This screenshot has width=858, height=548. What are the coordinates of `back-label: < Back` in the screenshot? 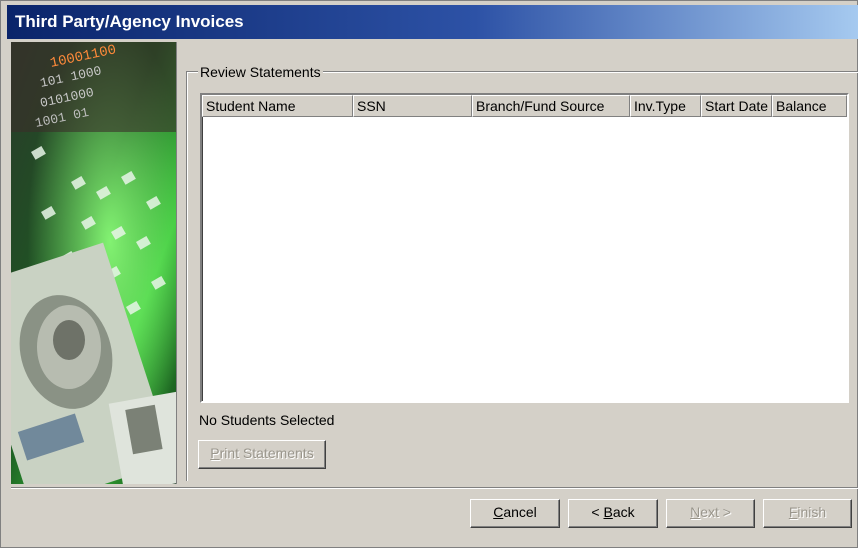 It's located at (613, 512).